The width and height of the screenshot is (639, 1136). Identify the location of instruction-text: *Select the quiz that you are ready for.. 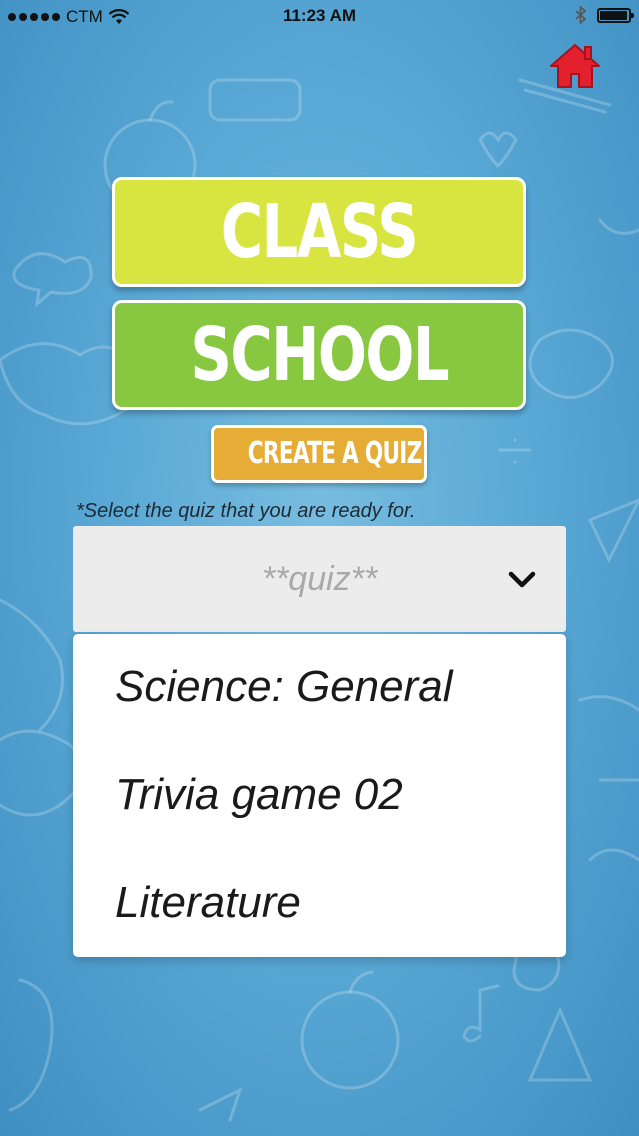
(246, 511).